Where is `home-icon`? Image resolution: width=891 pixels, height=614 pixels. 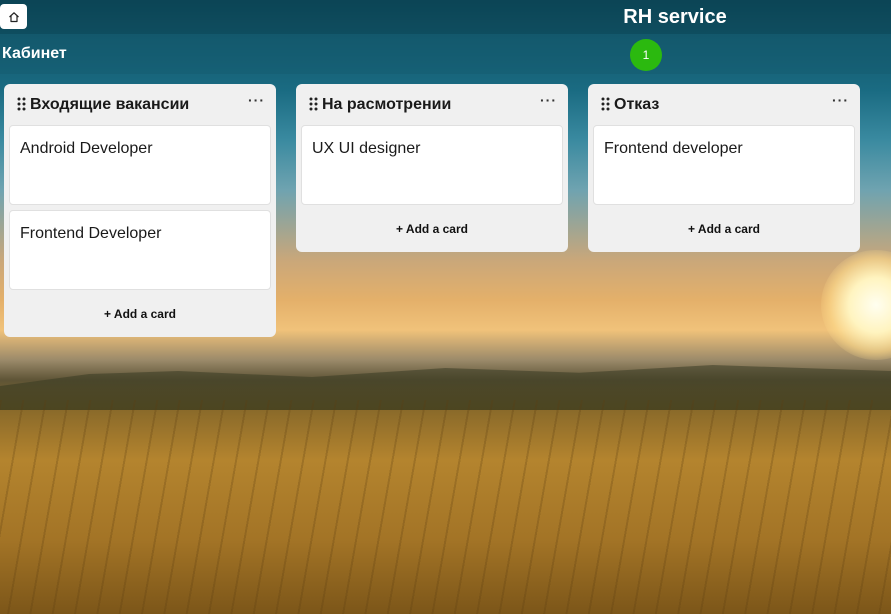
home-icon is located at coordinates (13, 16).